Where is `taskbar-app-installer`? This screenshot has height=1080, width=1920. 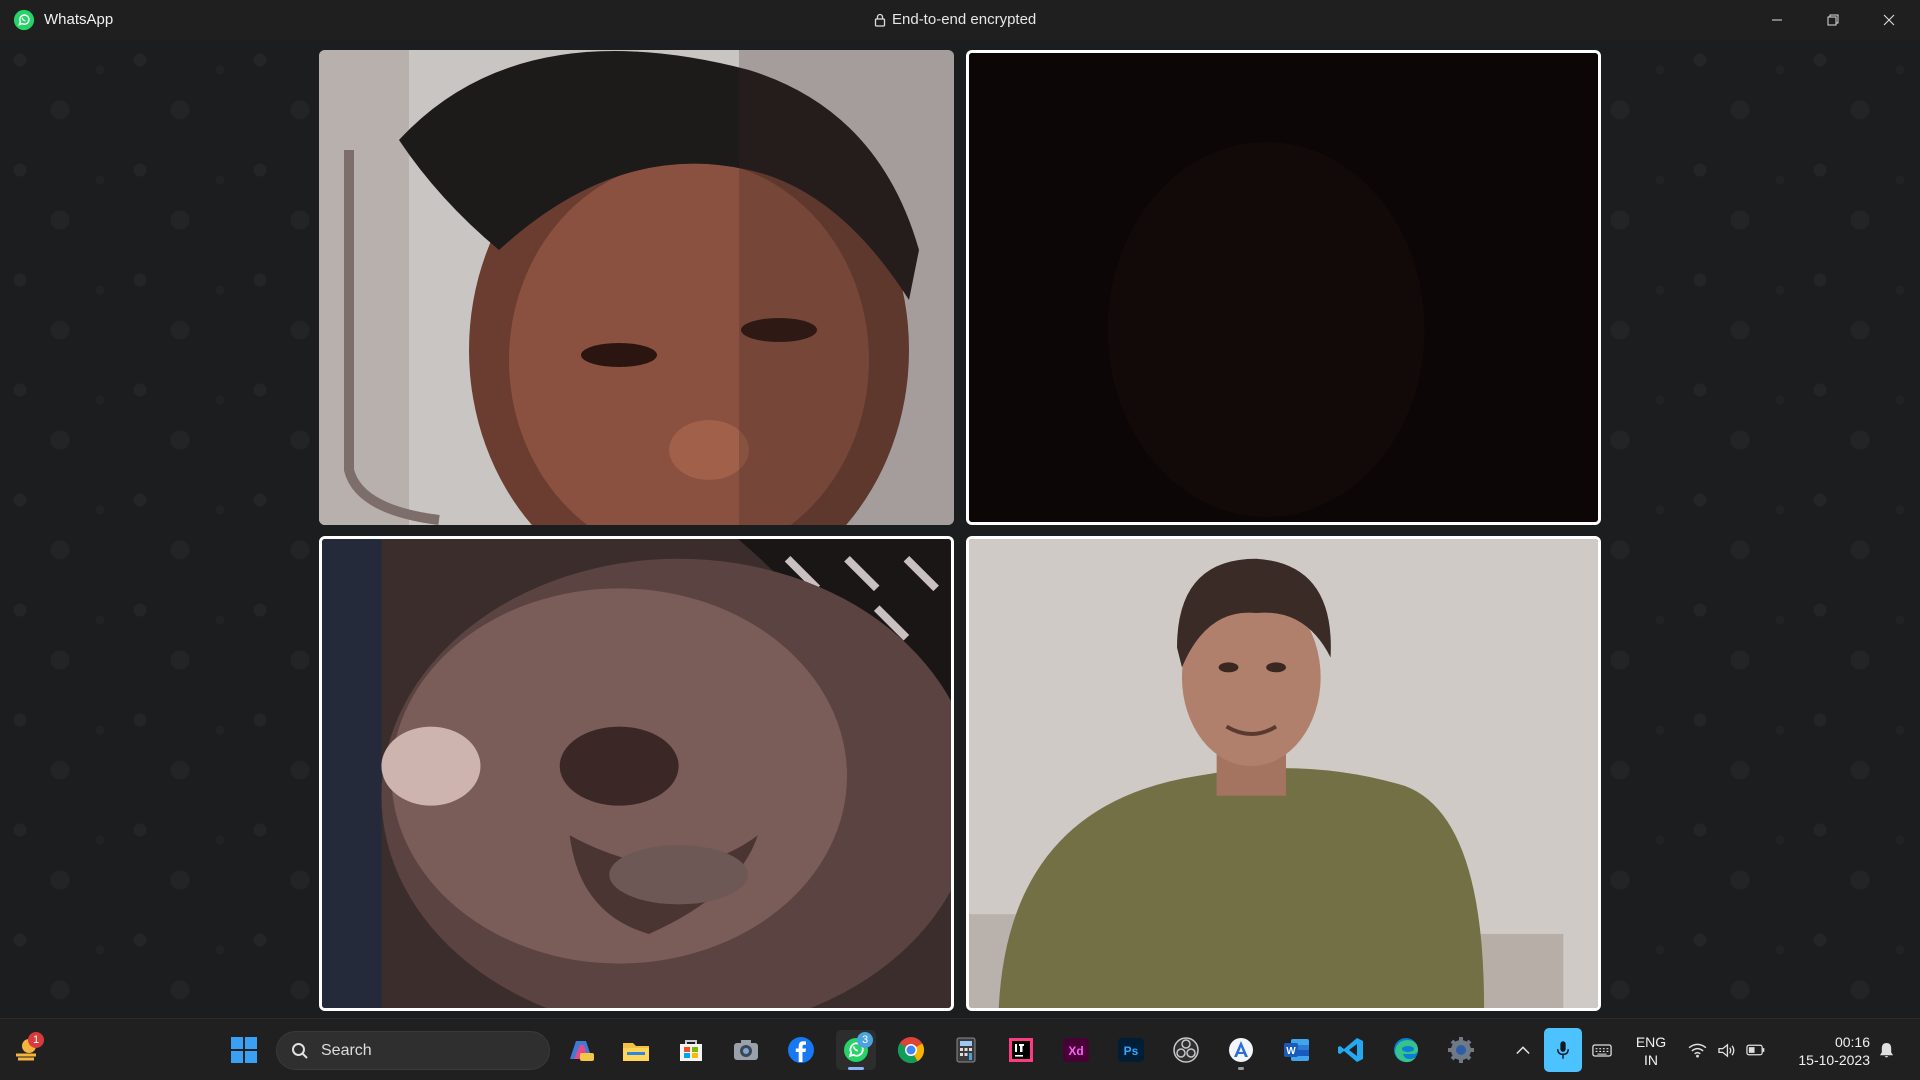
taskbar-app-installer is located at coordinates (1241, 1050).